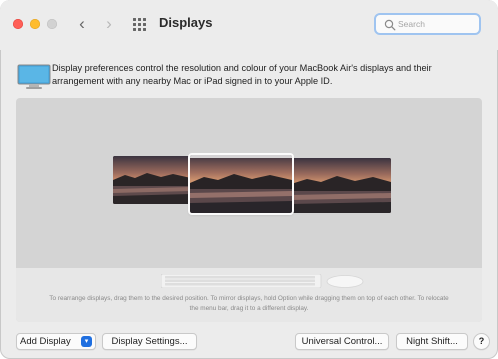  I want to click on mouse-icon, so click(345, 281).